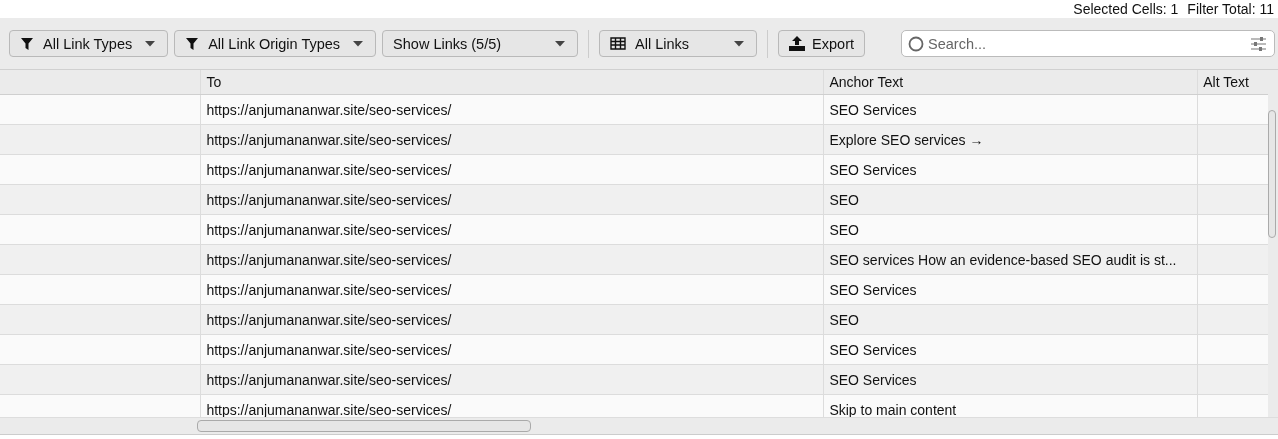 The image size is (1278, 439). What do you see at coordinates (797, 43) in the screenshot?
I see `upload-icon` at bounding box center [797, 43].